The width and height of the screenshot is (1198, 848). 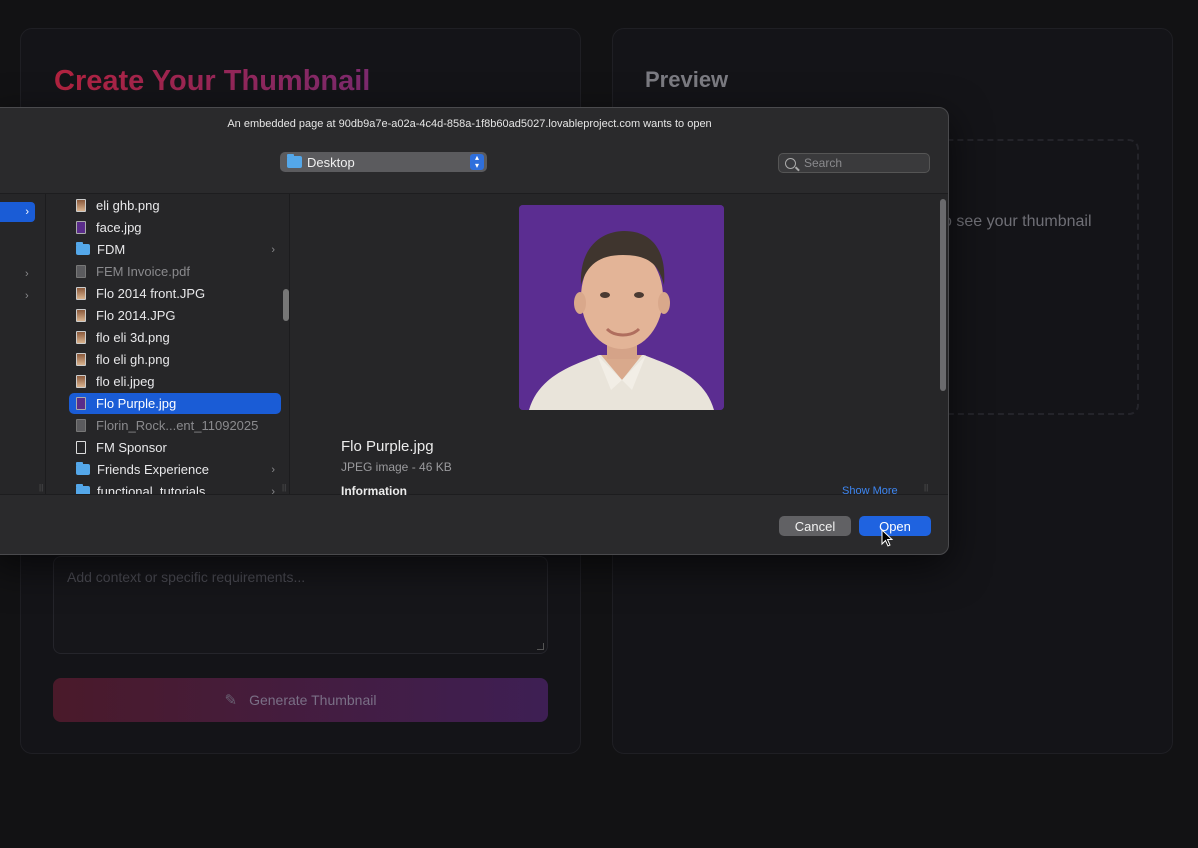 What do you see at coordinates (790, 163) in the screenshot?
I see `search-icon` at bounding box center [790, 163].